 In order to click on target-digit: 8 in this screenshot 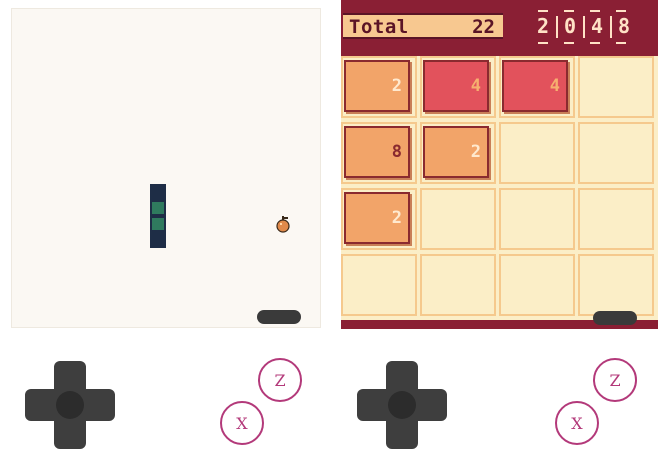, I will do `click(624, 26)`.